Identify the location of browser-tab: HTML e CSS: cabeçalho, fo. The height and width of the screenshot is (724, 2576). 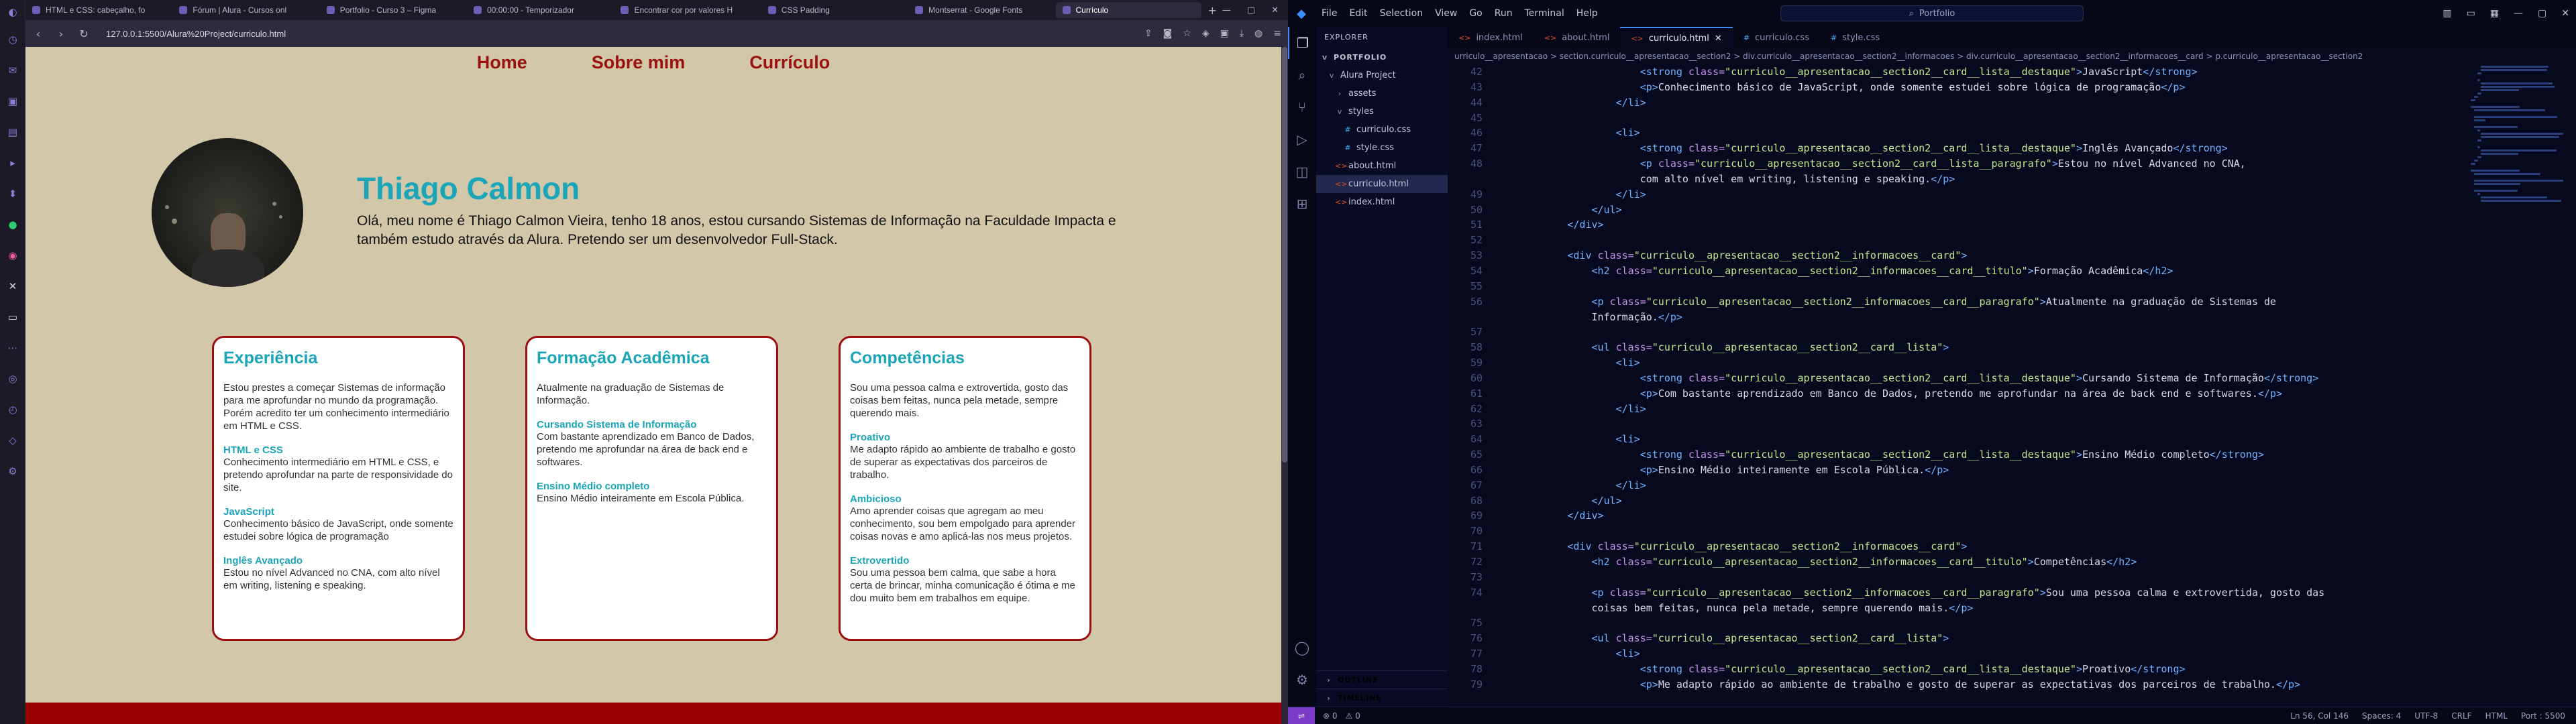
(98, 10).